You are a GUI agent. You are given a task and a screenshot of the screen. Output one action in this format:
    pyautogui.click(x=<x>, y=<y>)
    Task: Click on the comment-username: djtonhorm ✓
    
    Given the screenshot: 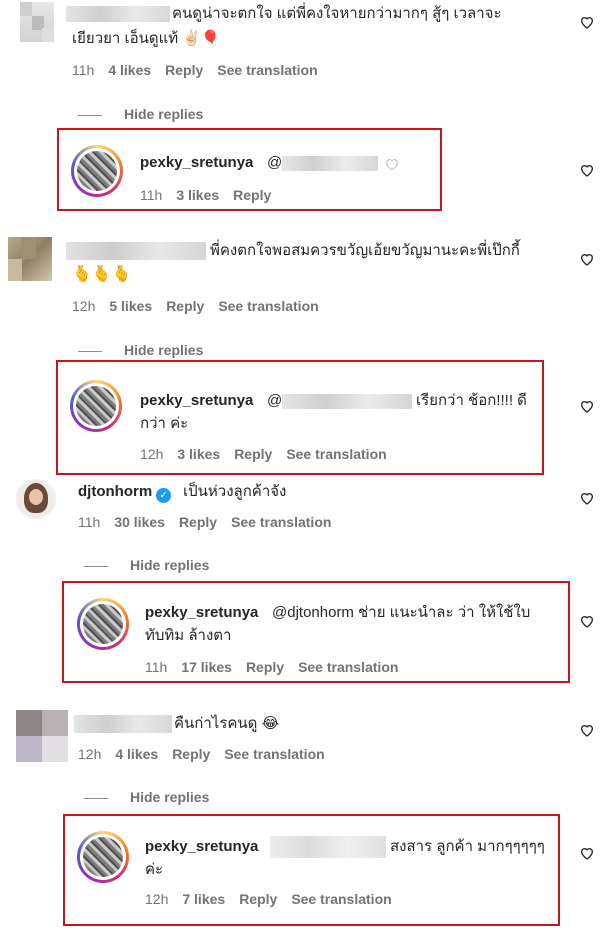 What is the action you would take?
    pyautogui.click(x=125, y=492)
    